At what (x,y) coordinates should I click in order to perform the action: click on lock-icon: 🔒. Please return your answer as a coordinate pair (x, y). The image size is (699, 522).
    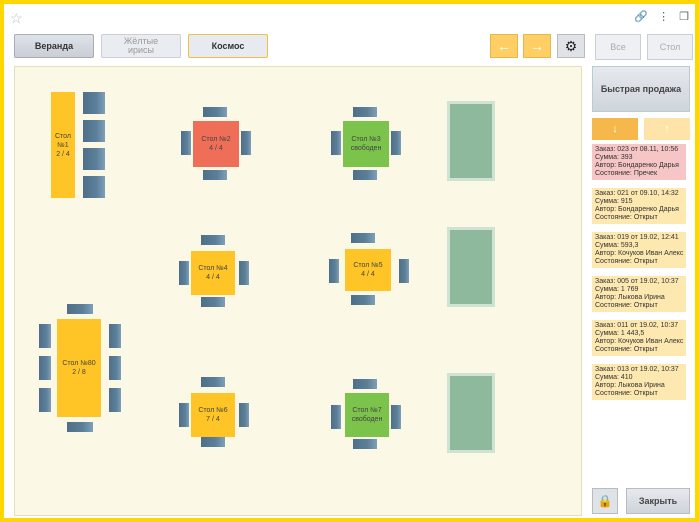
    Looking at the image, I should click on (605, 501).